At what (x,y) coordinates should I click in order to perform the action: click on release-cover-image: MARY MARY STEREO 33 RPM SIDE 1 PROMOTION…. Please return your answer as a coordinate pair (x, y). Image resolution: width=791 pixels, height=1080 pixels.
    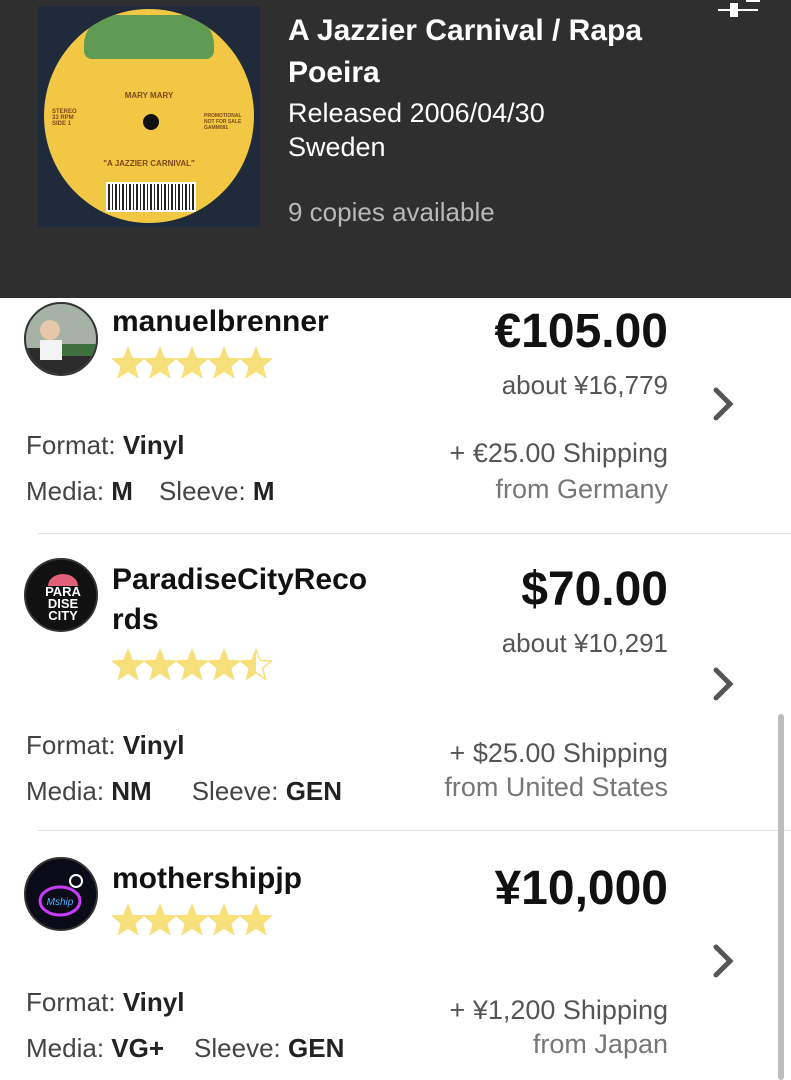
    Looking at the image, I should click on (149, 116).